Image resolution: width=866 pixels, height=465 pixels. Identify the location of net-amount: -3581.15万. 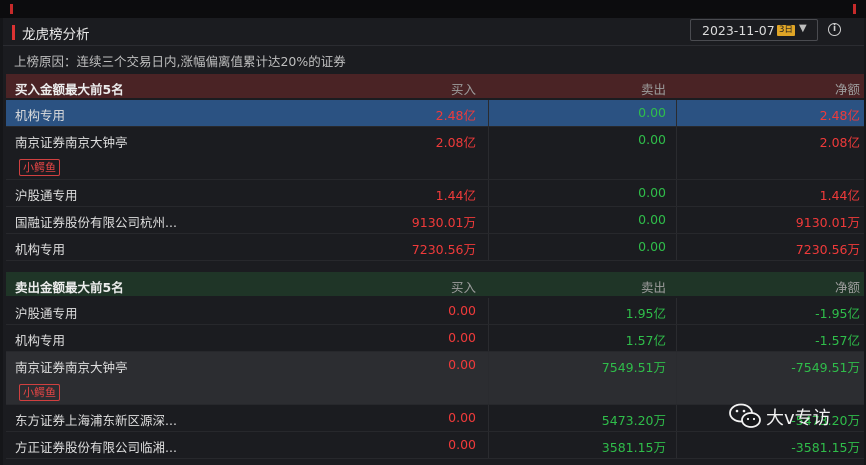
(825, 447).